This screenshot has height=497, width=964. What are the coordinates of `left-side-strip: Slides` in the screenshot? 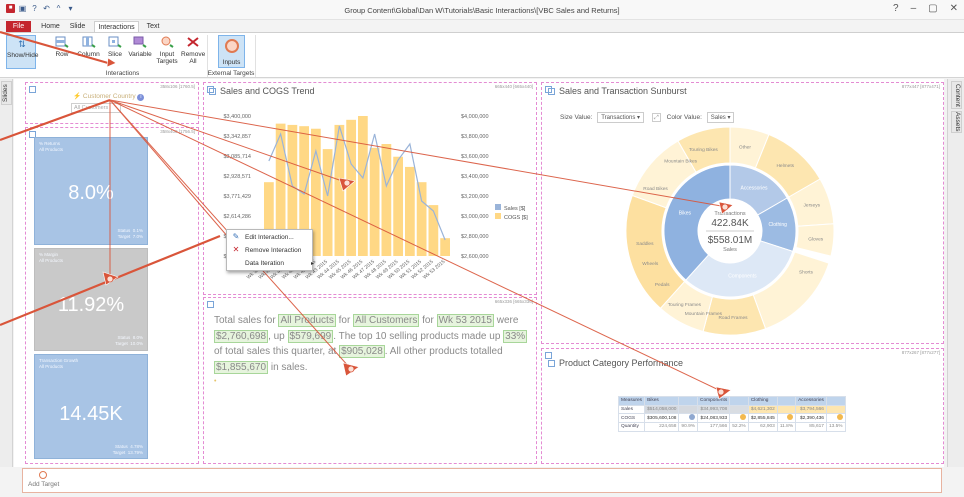 It's located at (6, 273).